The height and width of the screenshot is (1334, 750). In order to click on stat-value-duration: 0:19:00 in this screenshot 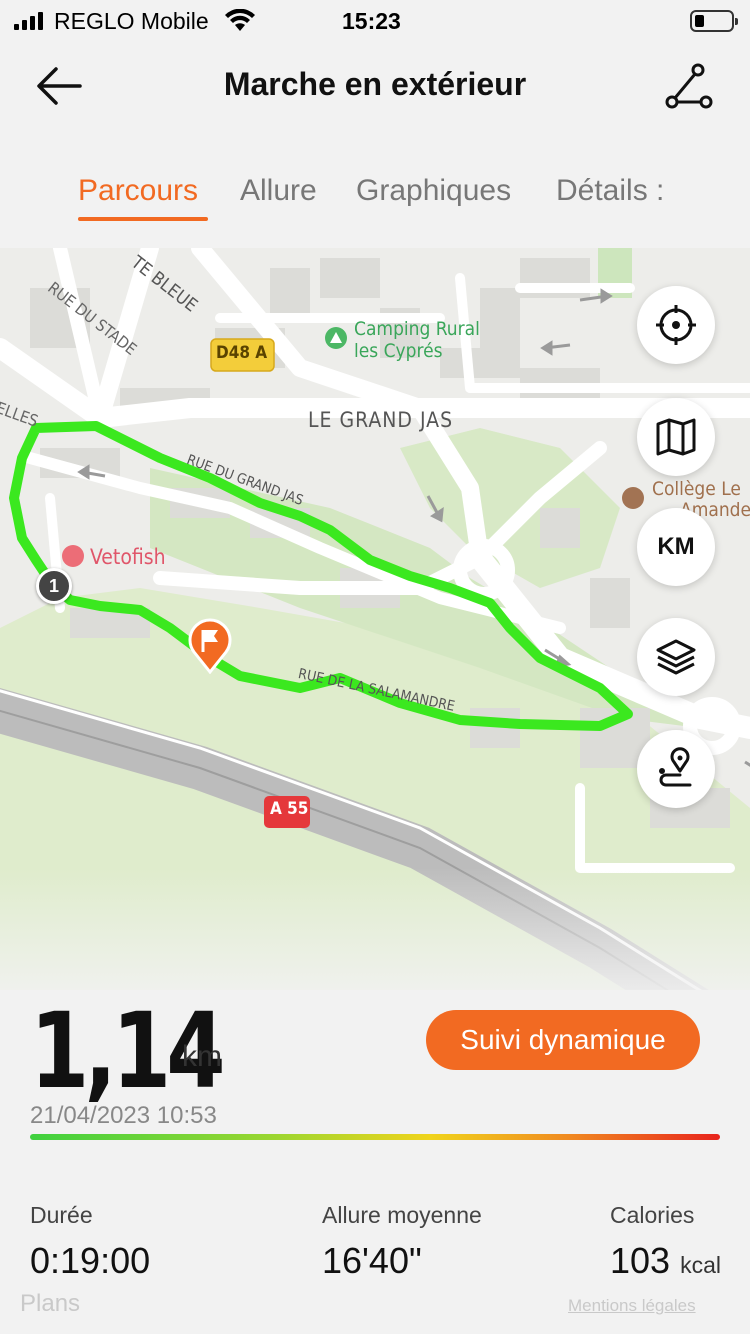, I will do `click(90, 1260)`.